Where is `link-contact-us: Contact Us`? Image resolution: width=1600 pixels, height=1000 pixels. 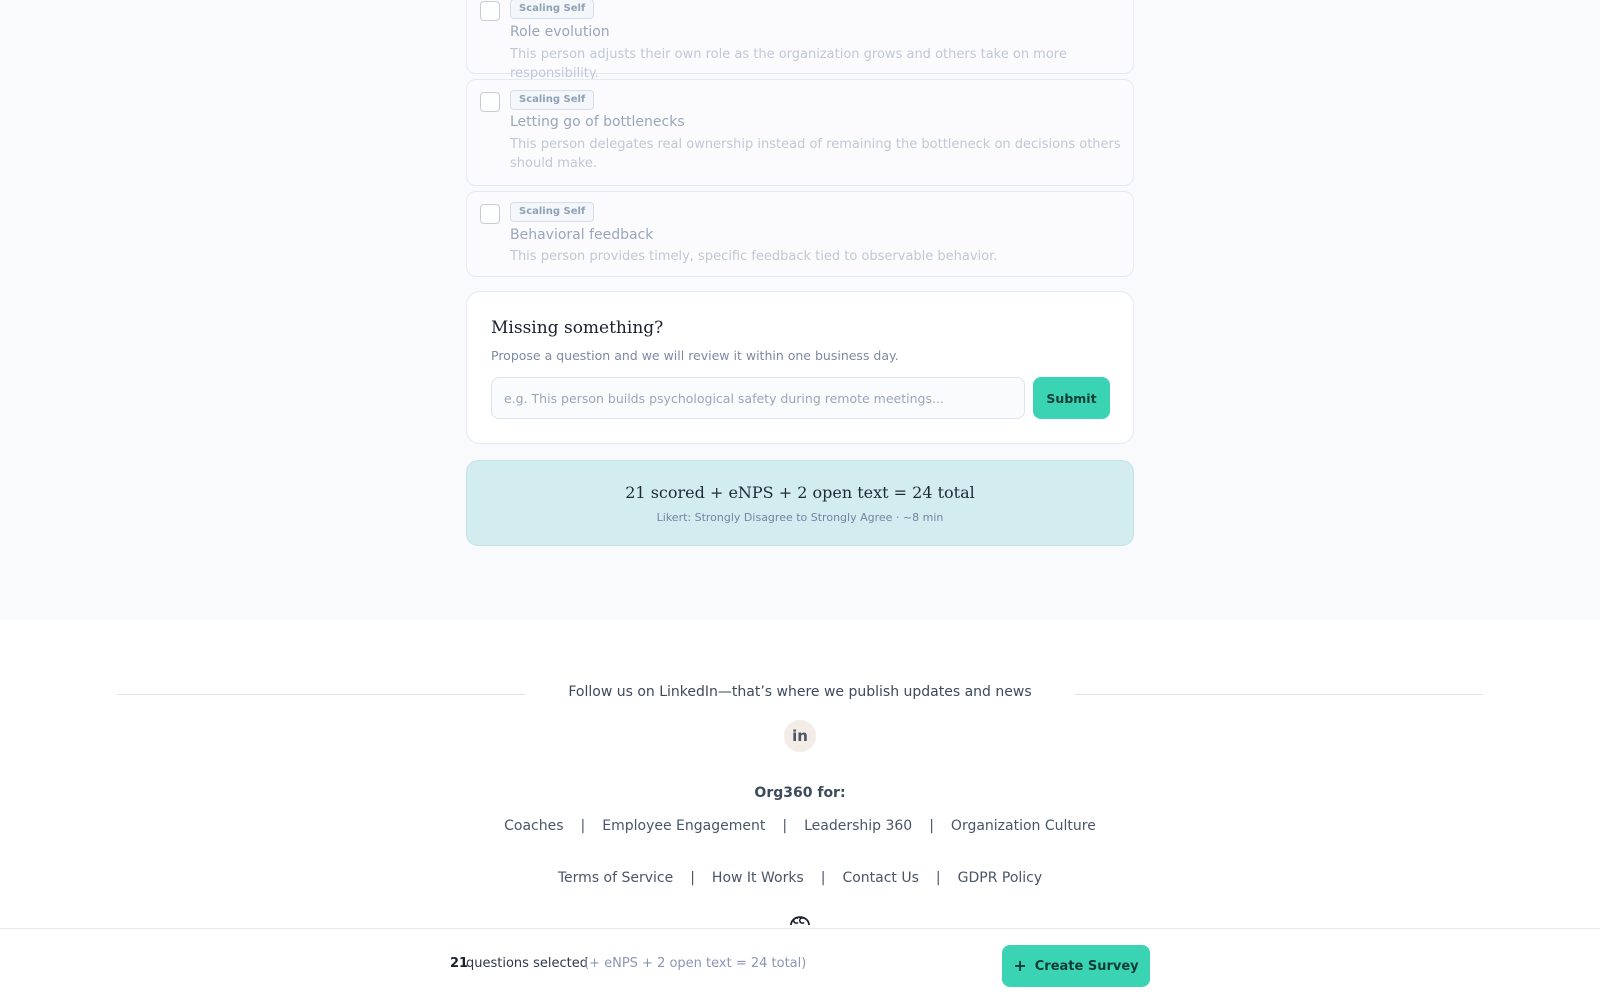
link-contact-us: Contact Us is located at coordinates (880, 878).